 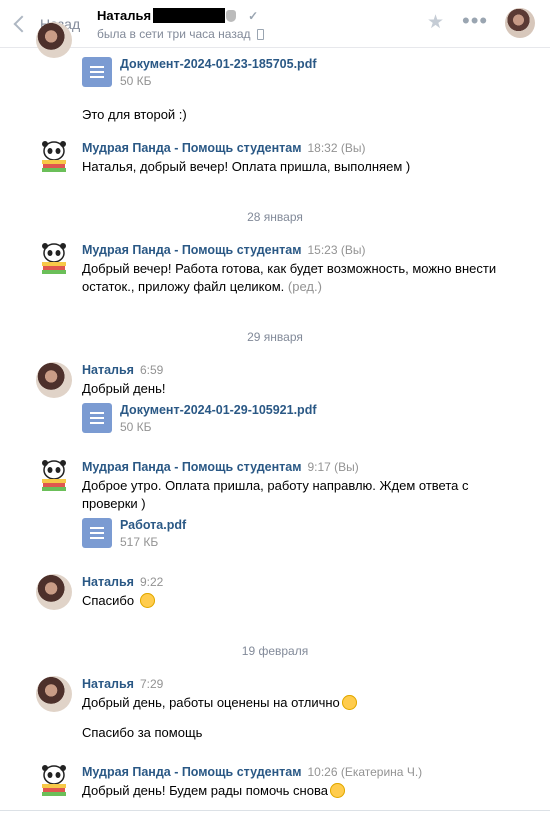 I want to click on message-text: Добрый день! Будем рады помочь снова, so click(x=302, y=791).